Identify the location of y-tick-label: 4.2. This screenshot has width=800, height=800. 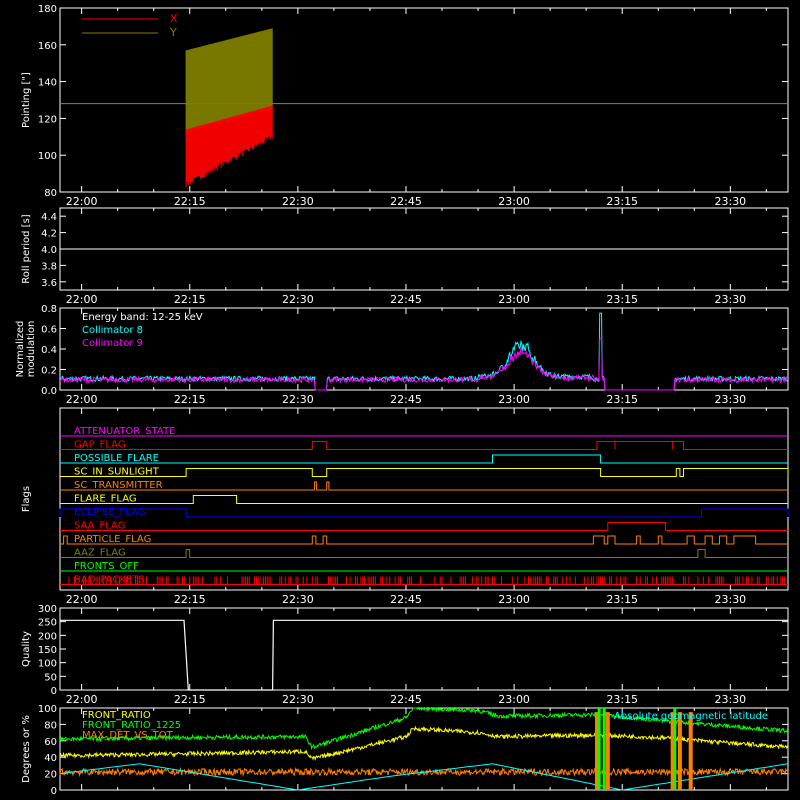
(49, 234).